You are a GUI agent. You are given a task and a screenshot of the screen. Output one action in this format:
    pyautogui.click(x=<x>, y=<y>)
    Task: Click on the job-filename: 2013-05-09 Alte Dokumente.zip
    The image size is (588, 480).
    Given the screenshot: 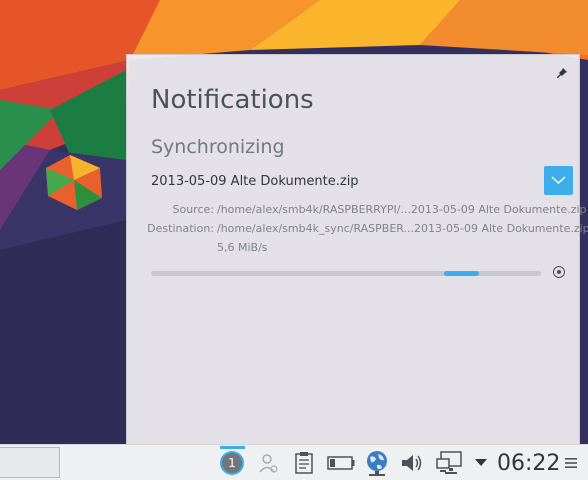 What is the action you would take?
    pyautogui.click(x=255, y=181)
    